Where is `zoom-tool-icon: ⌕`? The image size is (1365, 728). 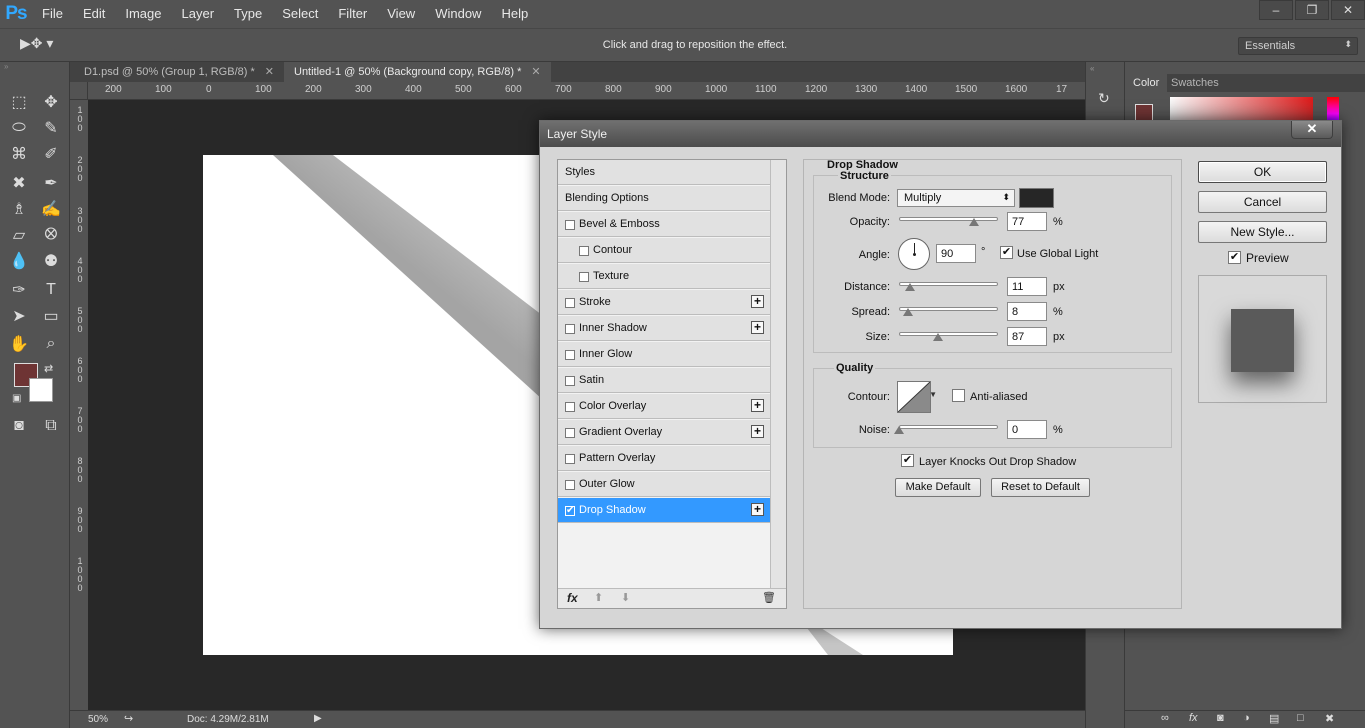 zoom-tool-icon: ⌕ is located at coordinates (51, 344).